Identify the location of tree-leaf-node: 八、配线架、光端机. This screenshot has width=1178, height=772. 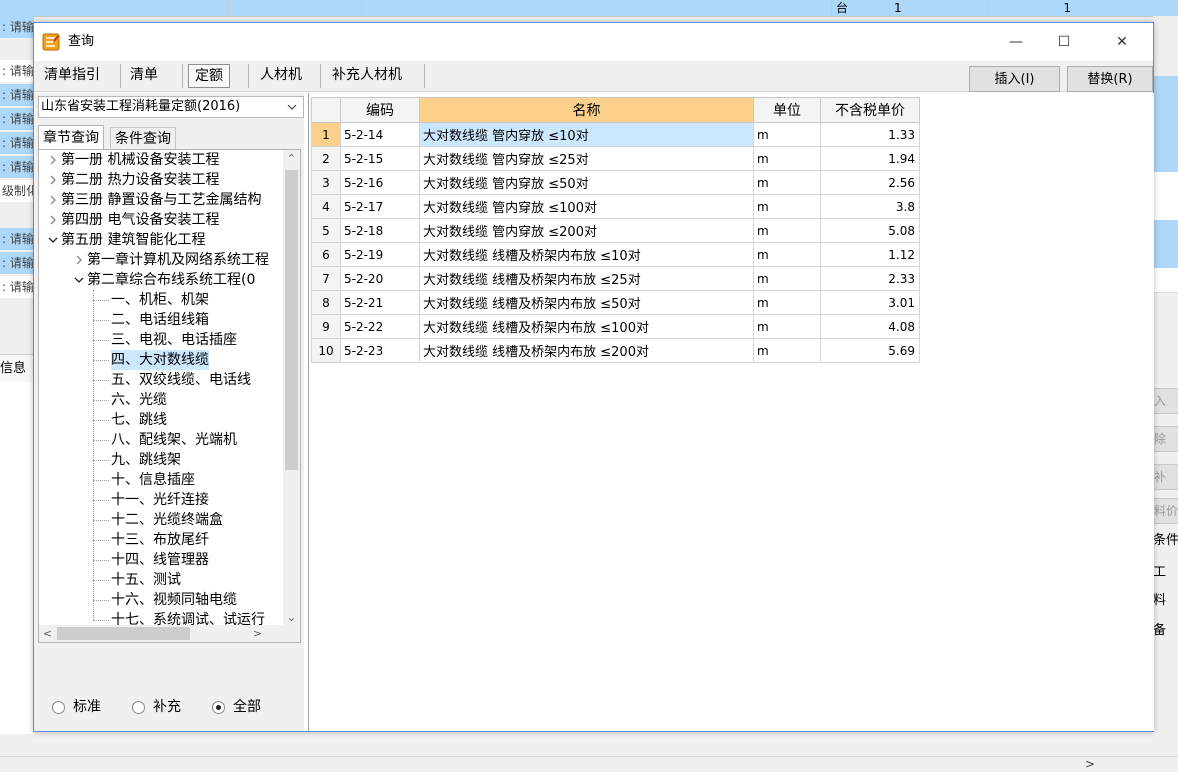
(174, 440).